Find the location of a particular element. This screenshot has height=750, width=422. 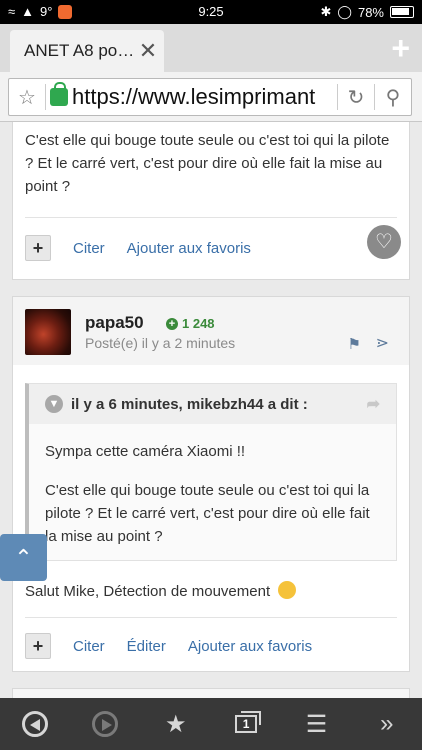

back-button is located at coordinates (35, 724).